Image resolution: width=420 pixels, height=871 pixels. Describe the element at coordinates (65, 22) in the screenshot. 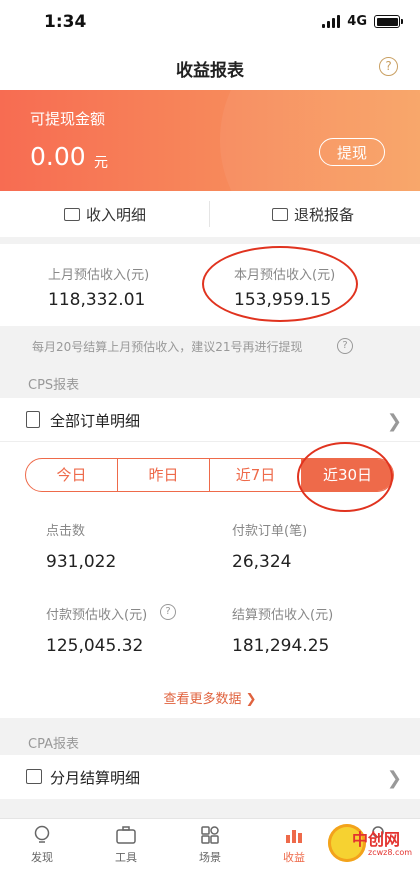

I see `status-time: 1:34` at that location.